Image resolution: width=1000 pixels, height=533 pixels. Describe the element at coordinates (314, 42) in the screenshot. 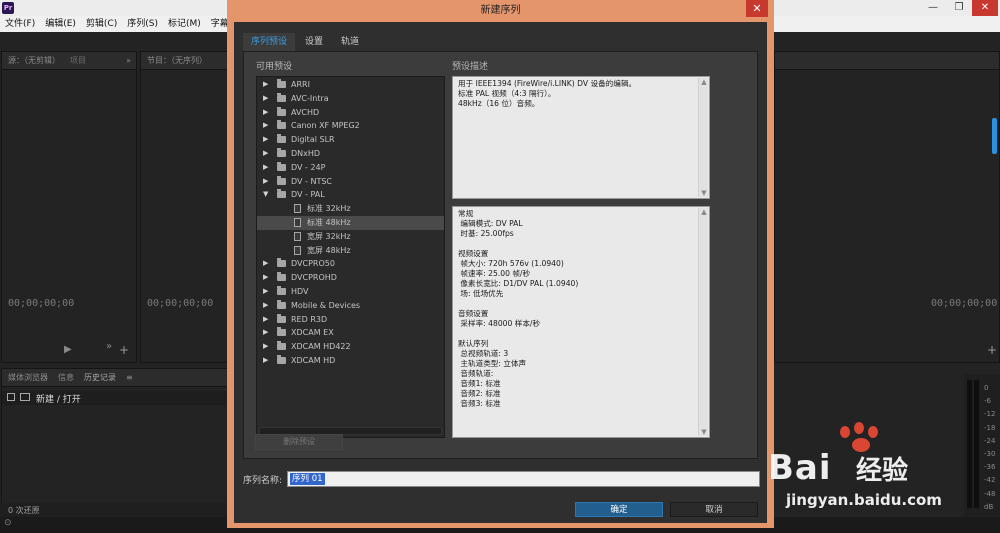

I see `tab-settings: 设置` at that location.